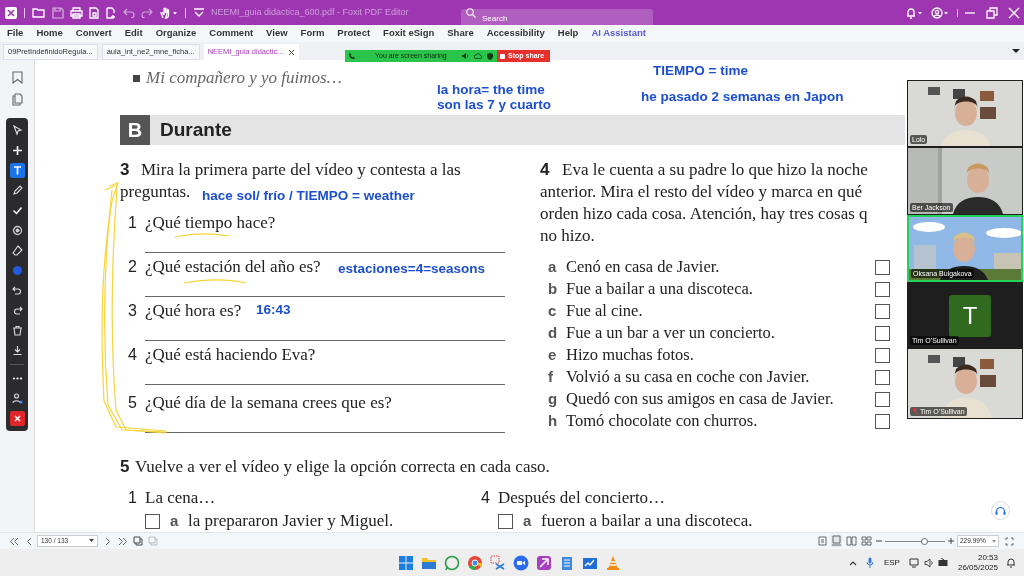  What do you see at coordinates (992, 12) in the screenshot?
I see `restore-icon` at bounding box center [992, 12].